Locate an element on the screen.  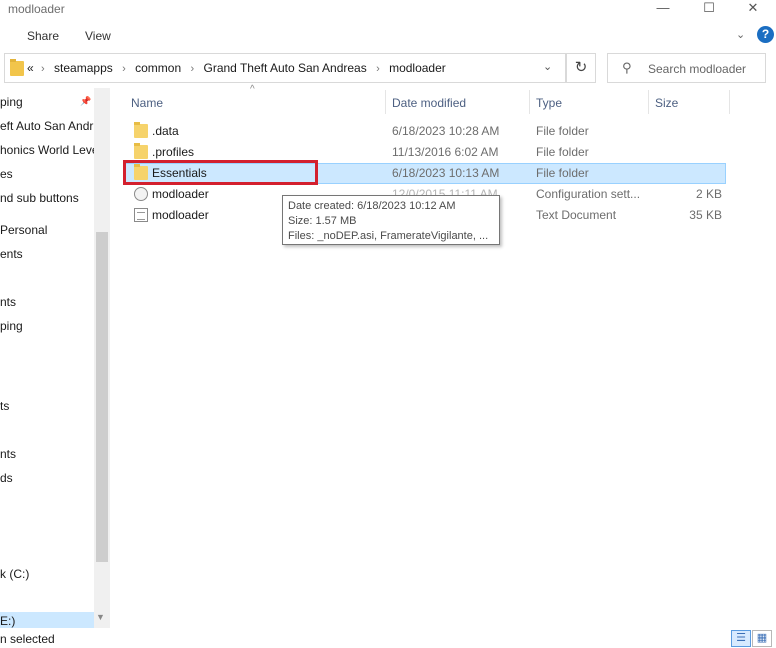
minimize-button: — is located at coordinates (663, 10).